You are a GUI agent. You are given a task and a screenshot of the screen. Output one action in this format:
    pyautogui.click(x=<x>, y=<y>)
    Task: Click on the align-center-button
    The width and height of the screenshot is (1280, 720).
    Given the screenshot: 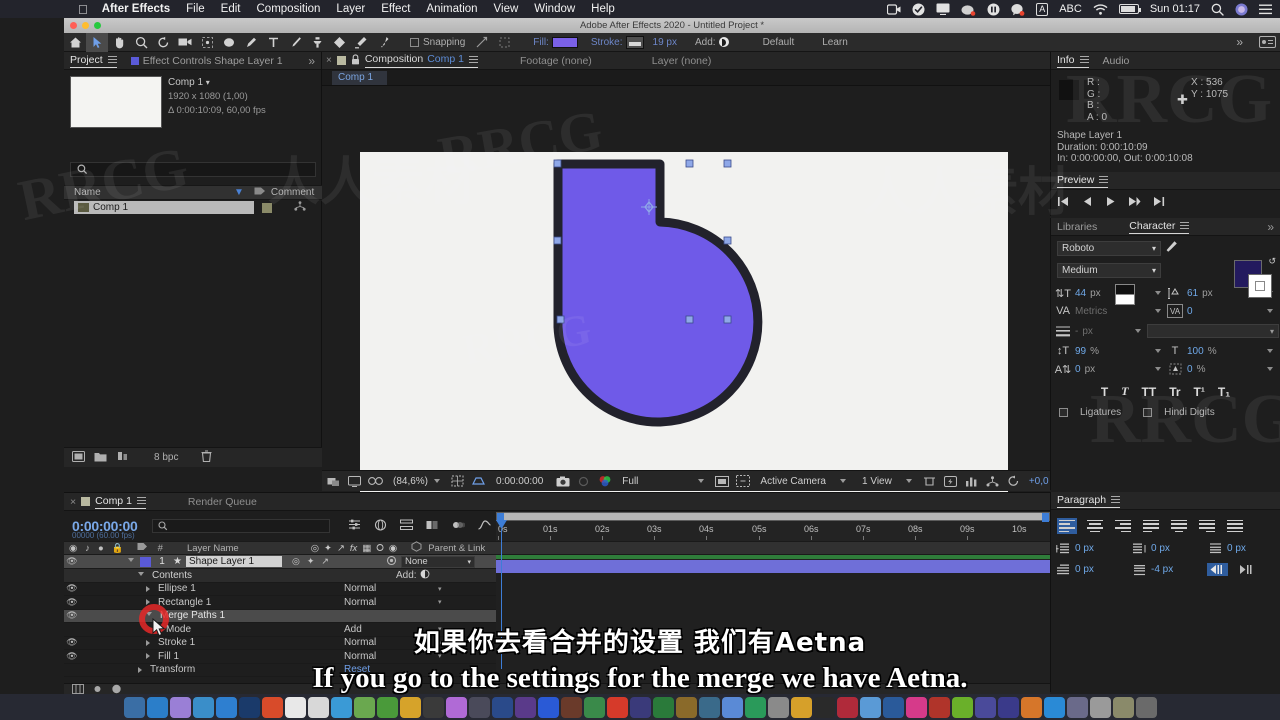 What is the action you would take?
    pyautogui.click(x=1095, y=526)
    